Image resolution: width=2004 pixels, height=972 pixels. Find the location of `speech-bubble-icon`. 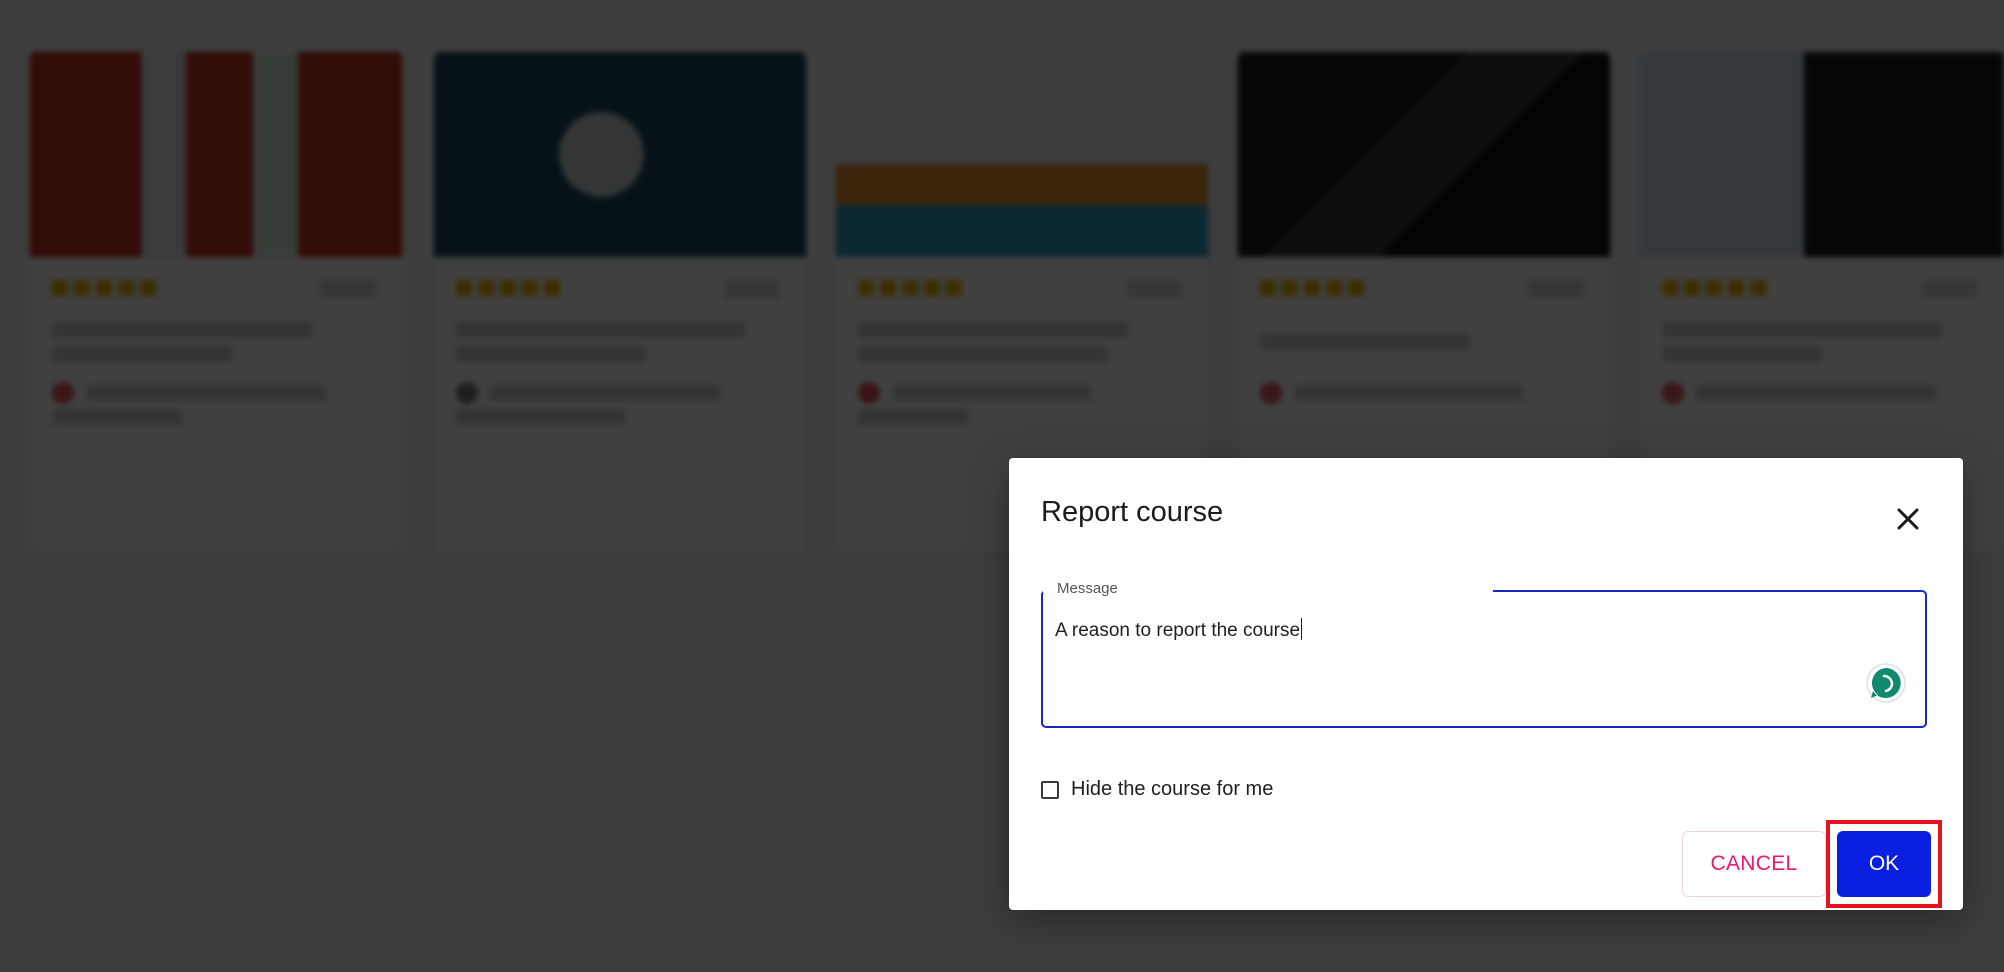

speech-bubble-icon is located at coordinates (1886, 683).